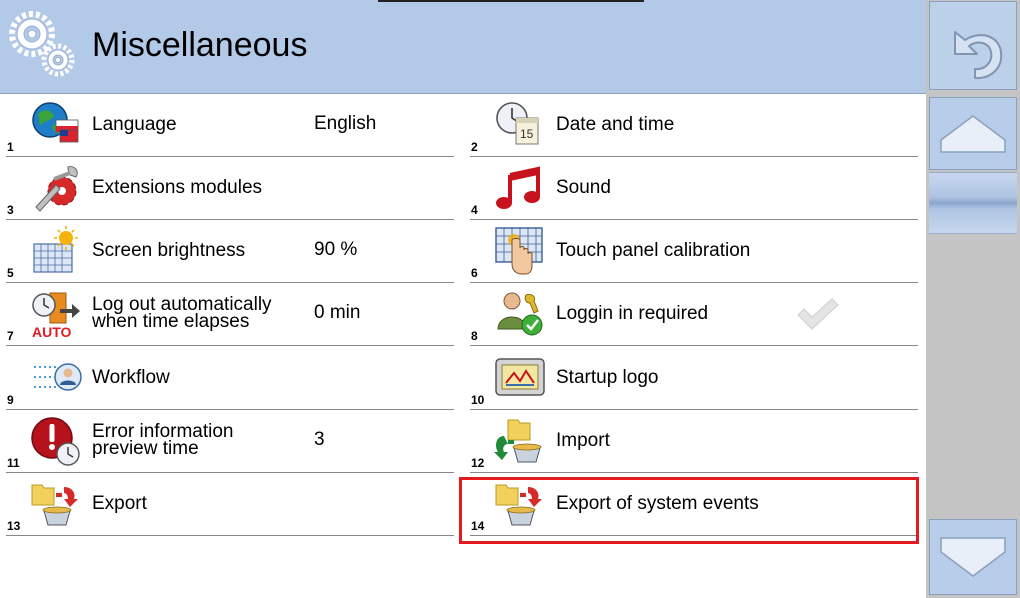  What do you see at coordinates (973, 203) in the screenshot?
I see `scrollbar-thumb` at bounding box center [973, 203].